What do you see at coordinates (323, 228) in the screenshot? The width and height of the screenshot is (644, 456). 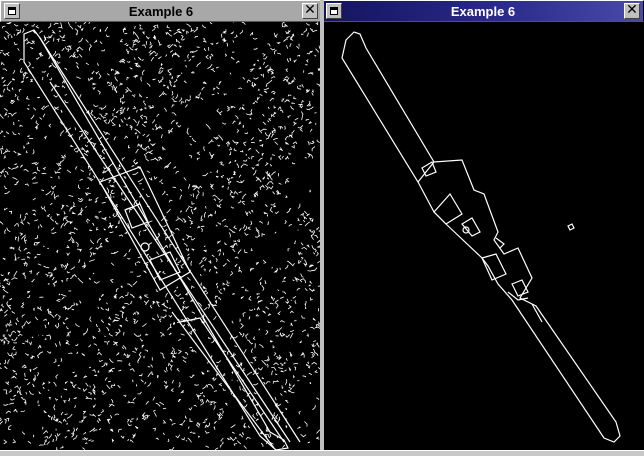 I see `window-border` at bounding box center [323, 228].